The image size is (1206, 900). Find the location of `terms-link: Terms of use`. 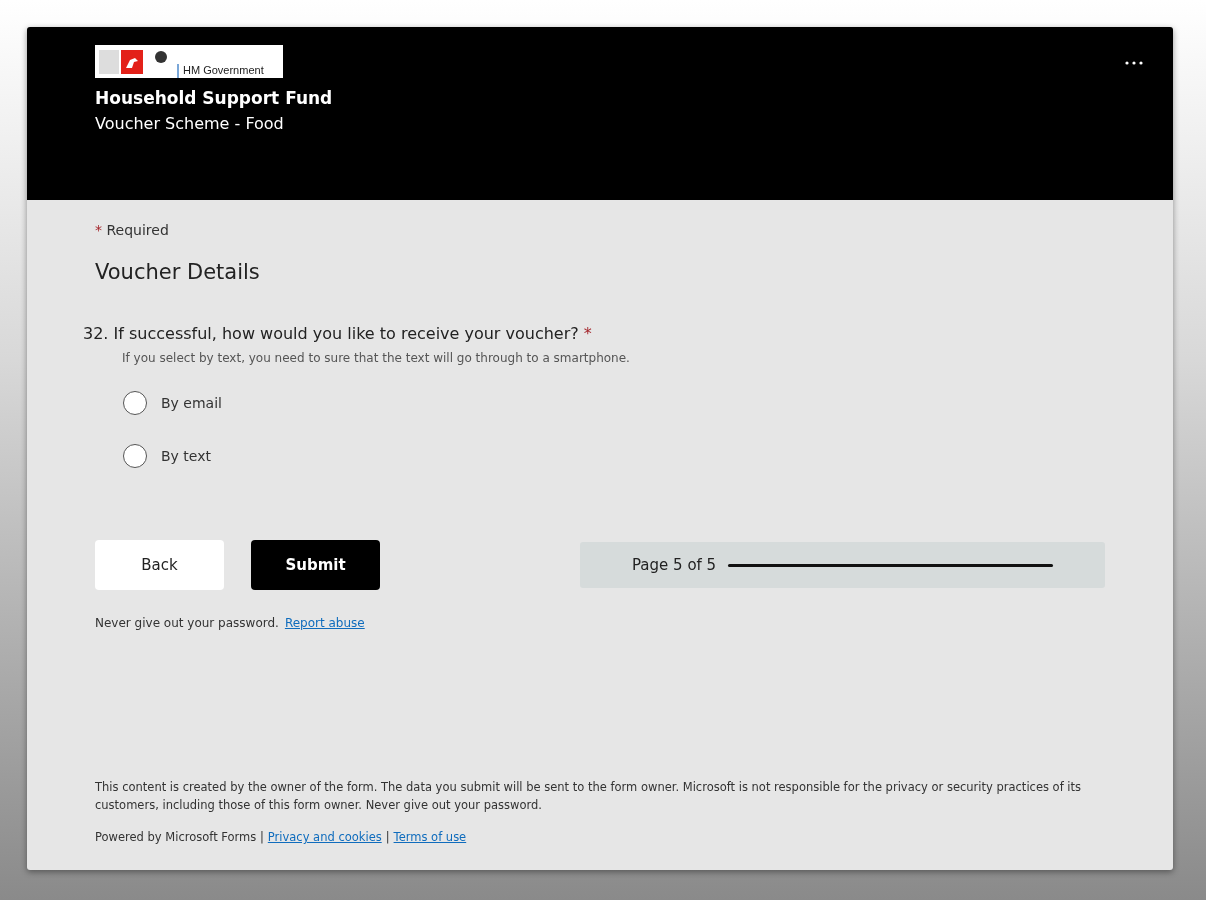

terms-link: Terms of use is located at coordinates (430, 837).